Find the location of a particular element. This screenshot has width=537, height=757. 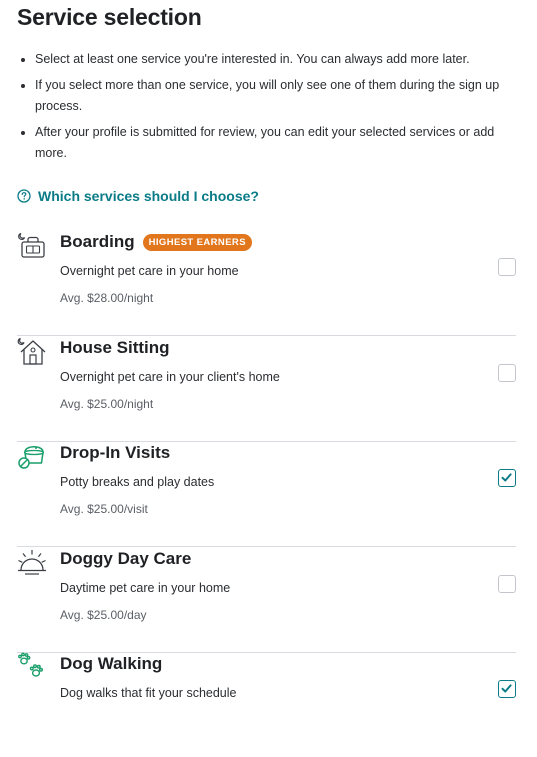

page-title: Service selection is located at coordinates (109, 17).